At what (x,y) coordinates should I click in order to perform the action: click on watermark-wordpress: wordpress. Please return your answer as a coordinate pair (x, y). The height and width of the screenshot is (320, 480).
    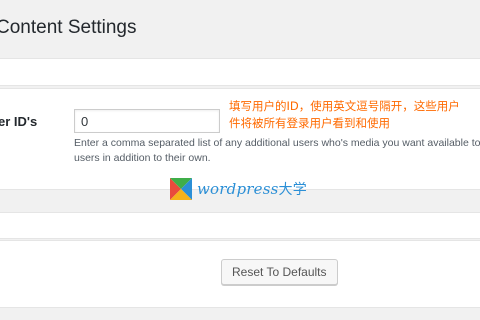
    Looking at the image, I should click on (238, 189).